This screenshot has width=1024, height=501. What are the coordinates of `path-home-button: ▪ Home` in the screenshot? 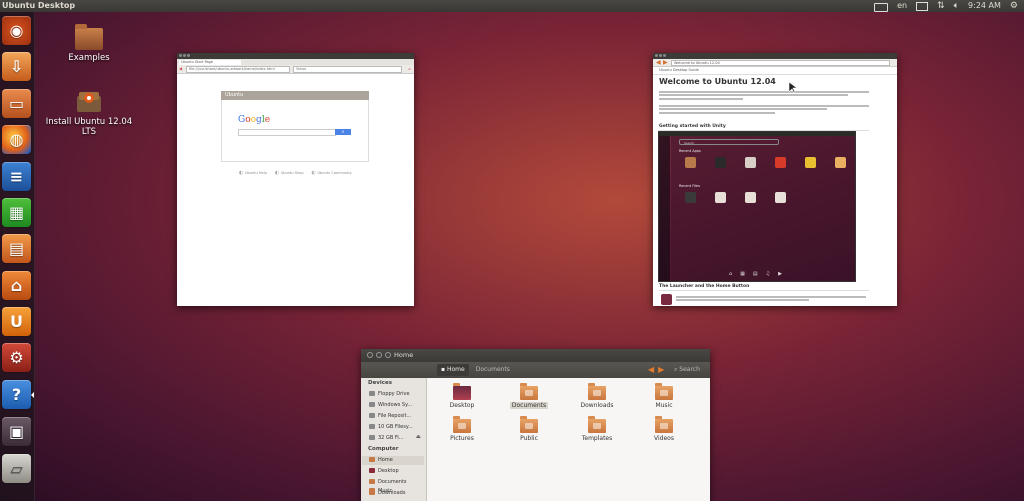 It's located at (453, 370).